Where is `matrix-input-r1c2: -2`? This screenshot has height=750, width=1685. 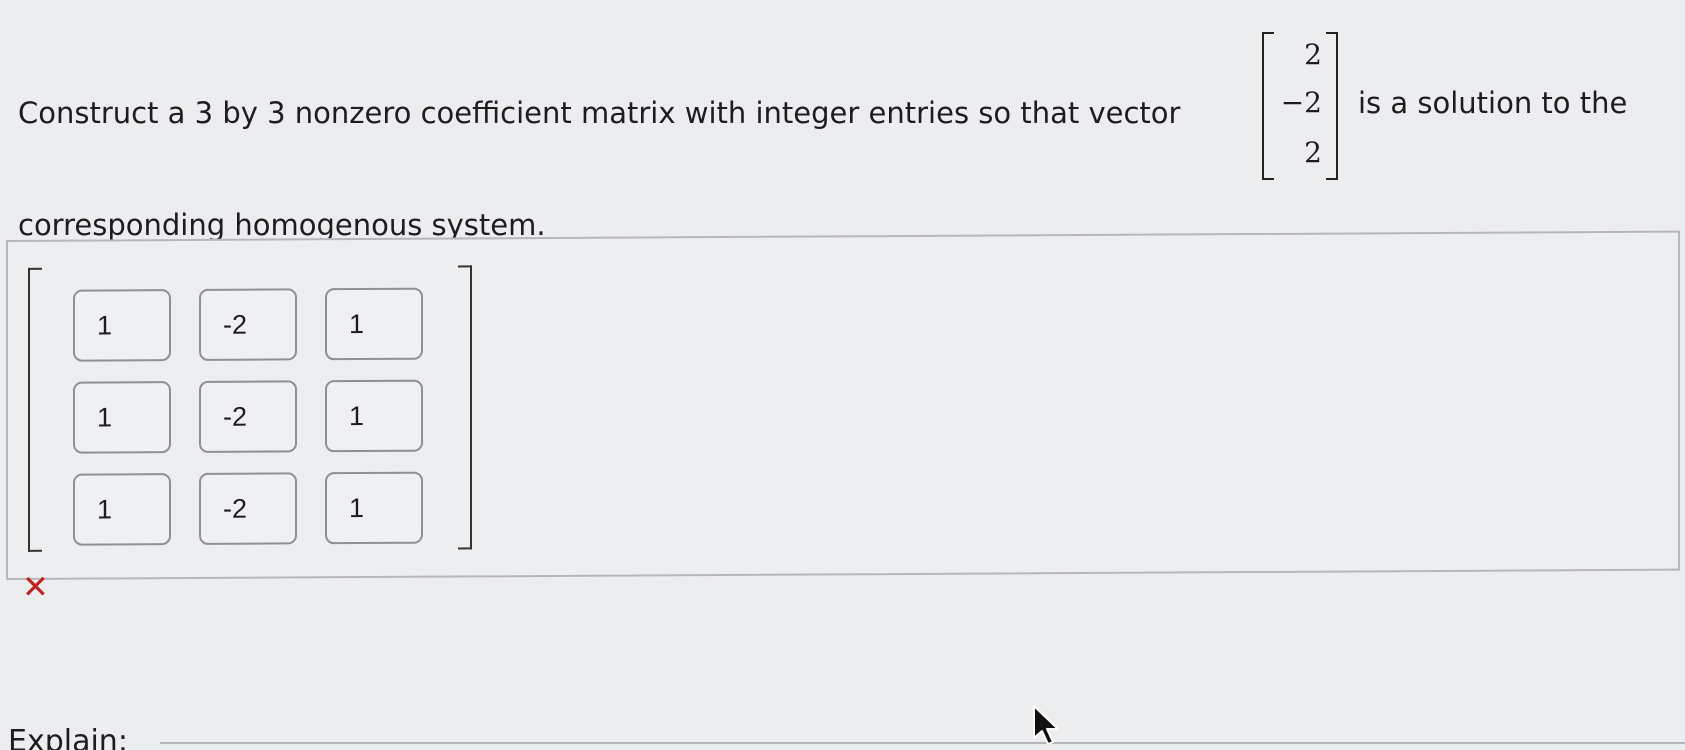
matrix-input-r1c2: -2 is located at coordinates (248, 324).